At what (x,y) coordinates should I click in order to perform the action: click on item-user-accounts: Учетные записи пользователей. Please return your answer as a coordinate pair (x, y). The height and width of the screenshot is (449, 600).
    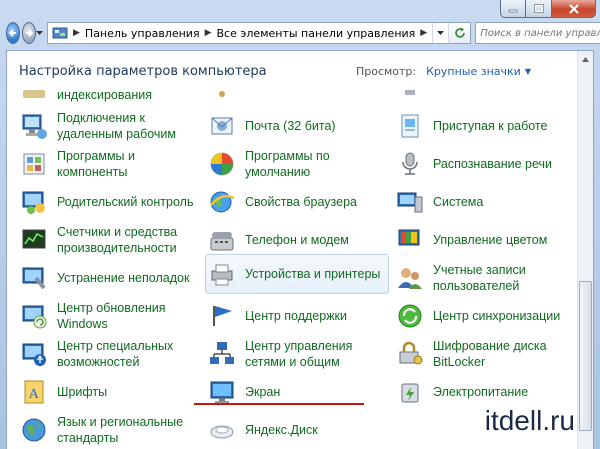
    Looking at the image, I should click on (474, 278).